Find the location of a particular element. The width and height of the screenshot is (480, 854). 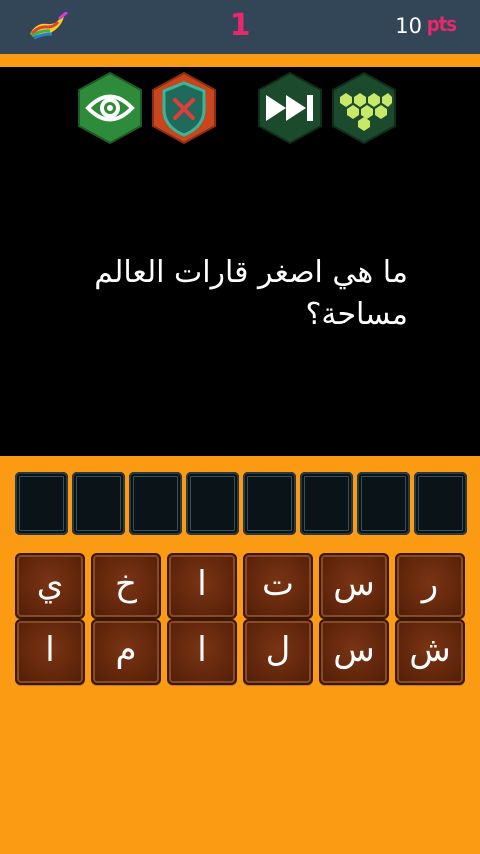

letter-keyboard: ي خ ا ت س ر ا م ا ل س ش is located at coordinates (241, 617).